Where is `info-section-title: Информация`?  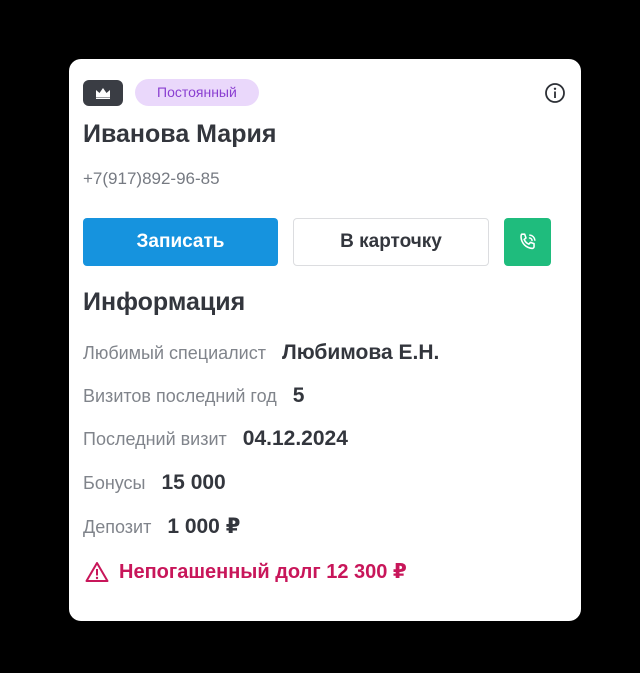
info-section-title: Информация is located at coordinates (164, 302).